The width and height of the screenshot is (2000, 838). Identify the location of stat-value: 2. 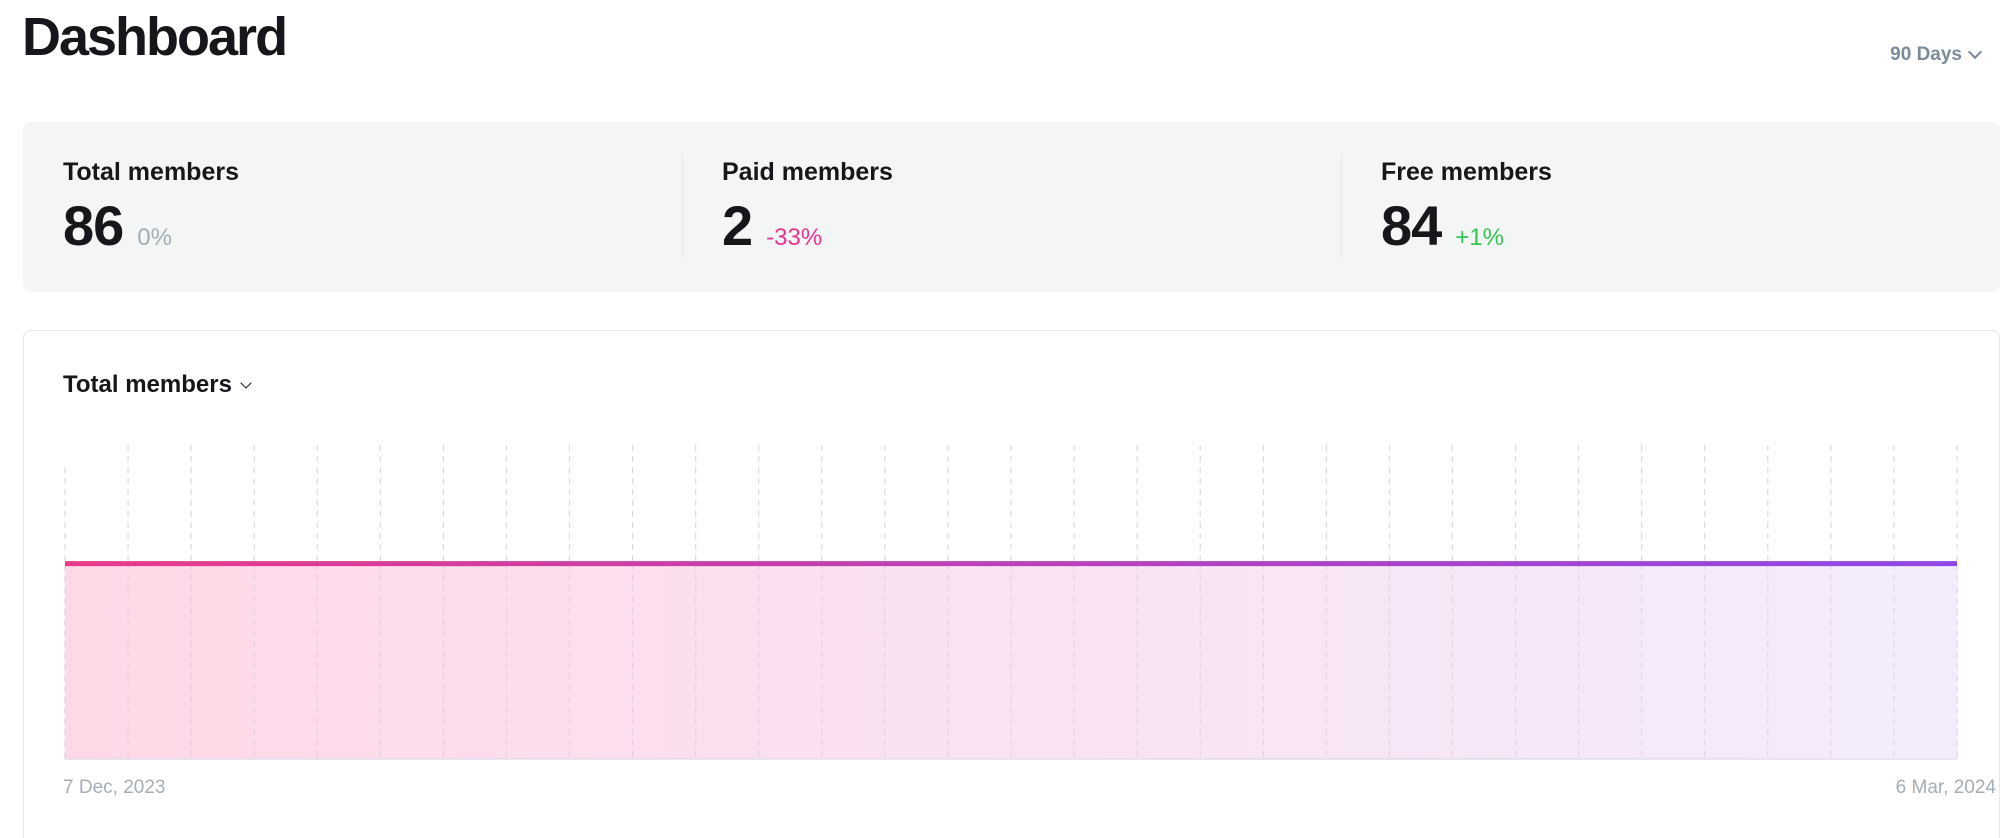
(737, 225).